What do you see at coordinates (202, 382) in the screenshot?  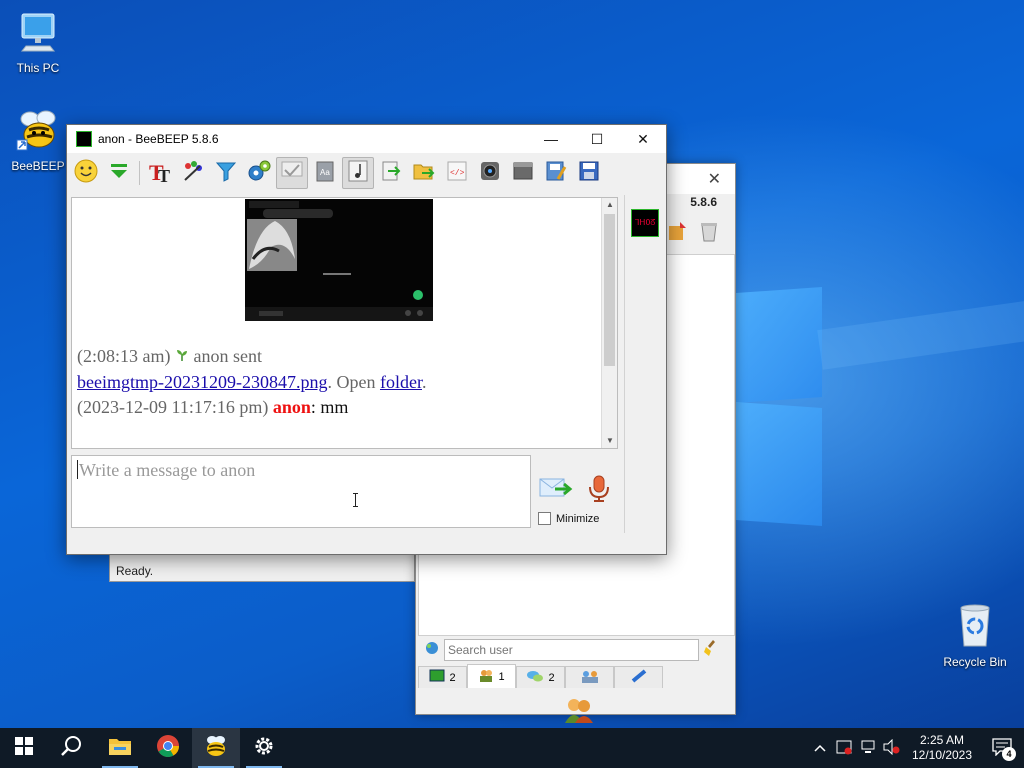 I see `file-link: beeimgtmp-20231209-230847.png` at bounding box center [202, 382].